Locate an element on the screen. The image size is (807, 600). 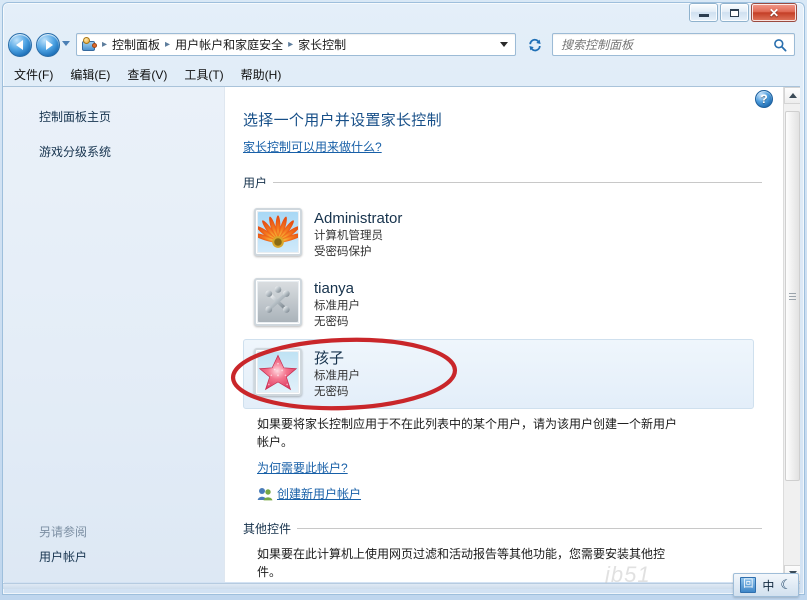
user-info: tianya 标准用户 无密码 is located at coordinates (331, 304).